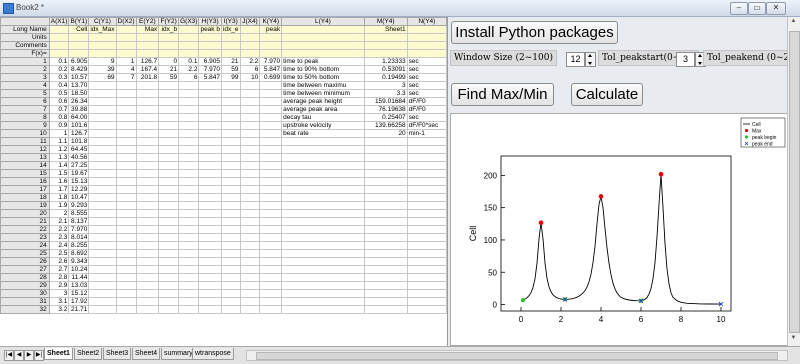 The image size is (800, 364). Describe the element at coordinates (59, 309) in the screenshot. I see `table-cell: 3.2` at that location.